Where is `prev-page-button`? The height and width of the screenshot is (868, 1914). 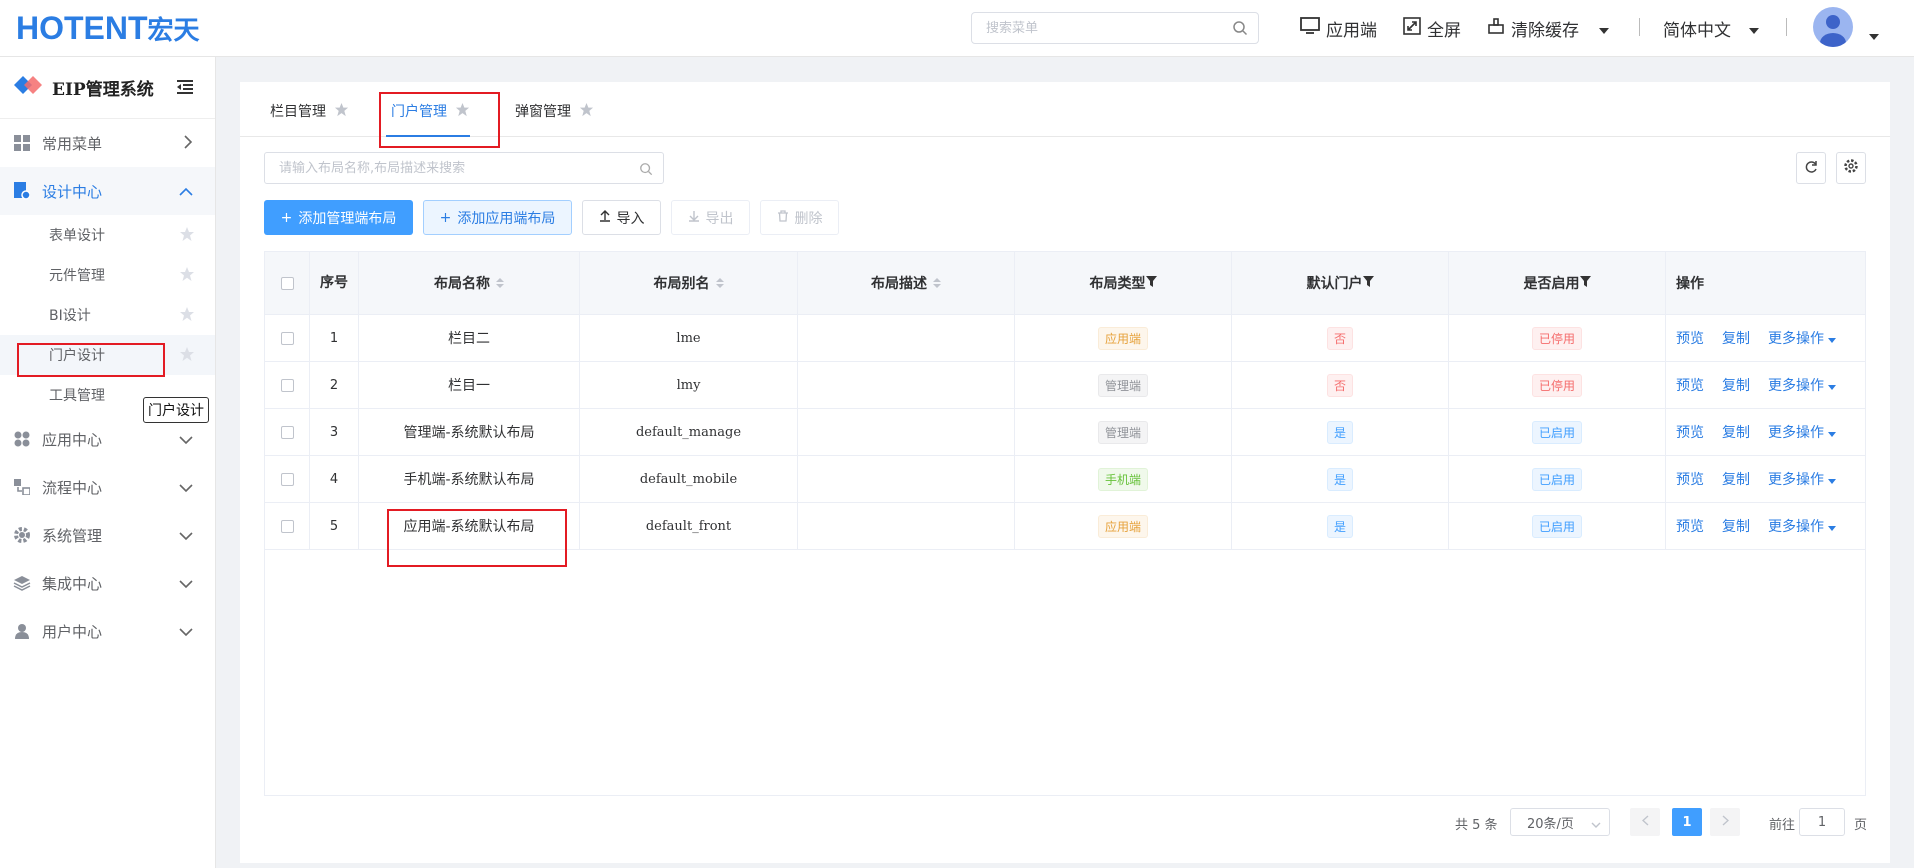 prev-page-button is located at coordinates (1645, 822).